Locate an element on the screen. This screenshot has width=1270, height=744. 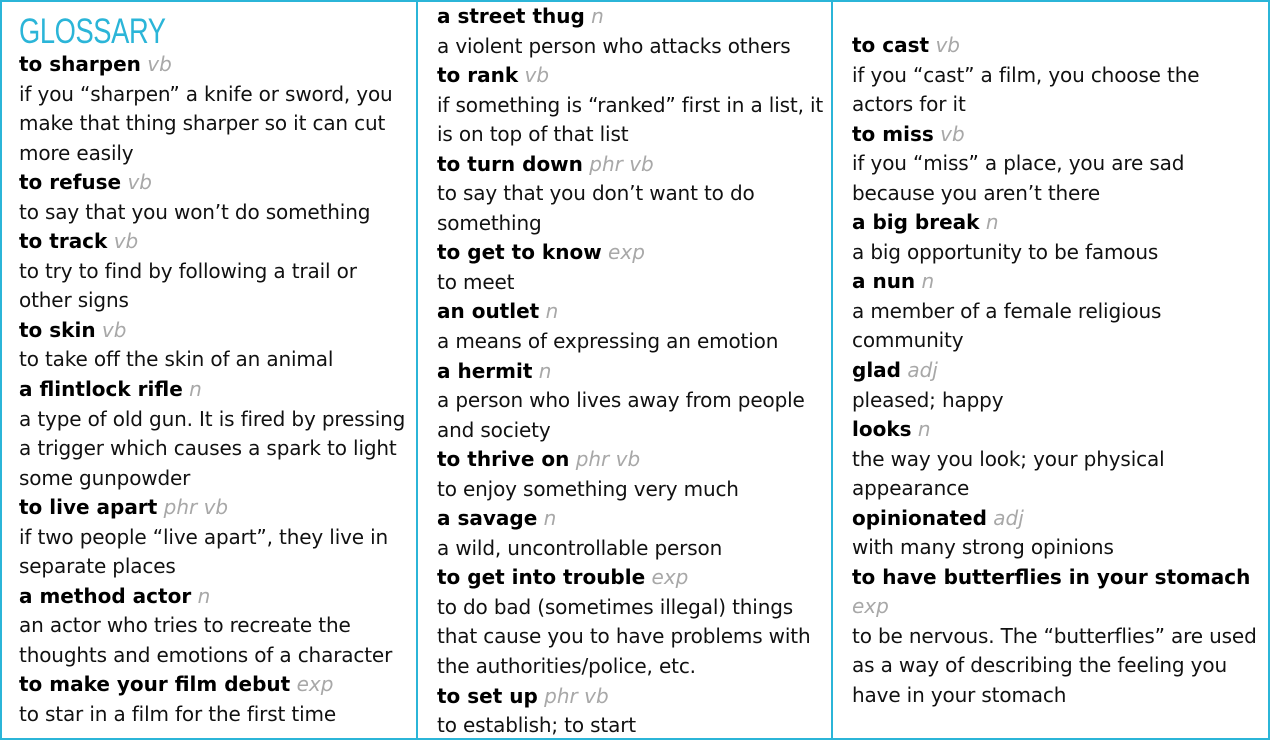
glossary-term-line: opinionated adj is located at coordinates (1056, 519).